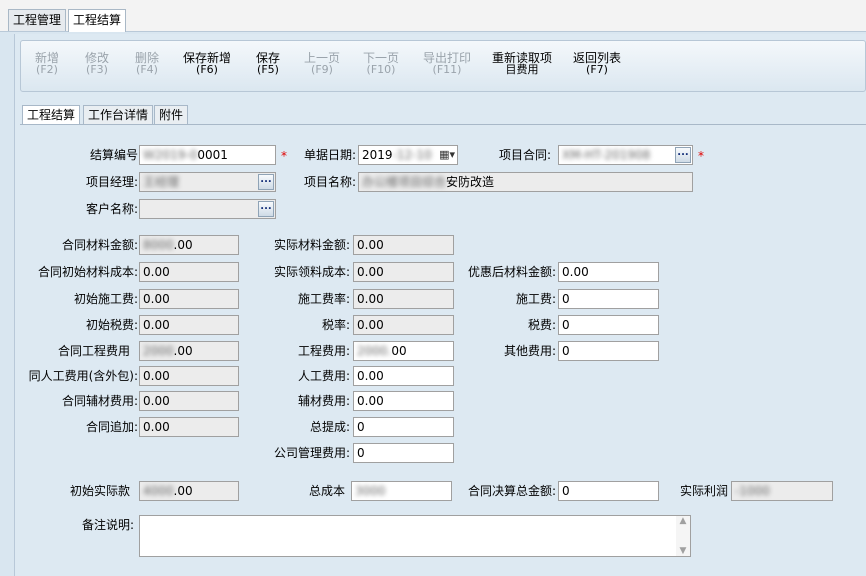  Describe the element at coordinates (511, 272) in the screenshot. I see `discounted-material-label: 优惠后材料金额:` at that location.